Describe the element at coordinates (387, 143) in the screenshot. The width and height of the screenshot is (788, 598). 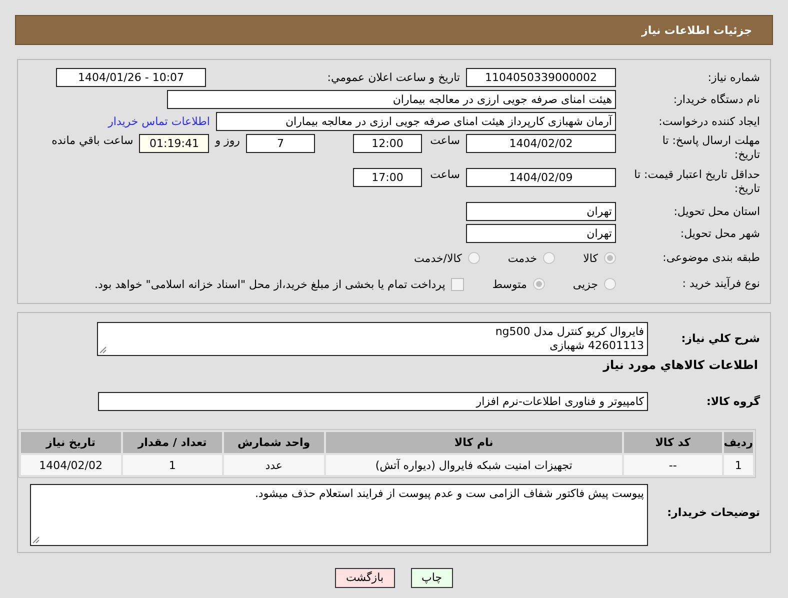
I see `deadline-time-field: 12:00` at that location.